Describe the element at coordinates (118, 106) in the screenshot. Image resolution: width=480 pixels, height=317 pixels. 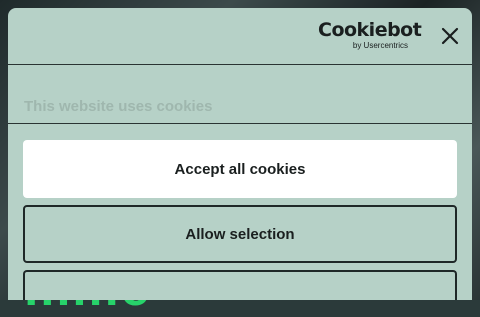
I see `notice-title: This website uses cookies` at that location.